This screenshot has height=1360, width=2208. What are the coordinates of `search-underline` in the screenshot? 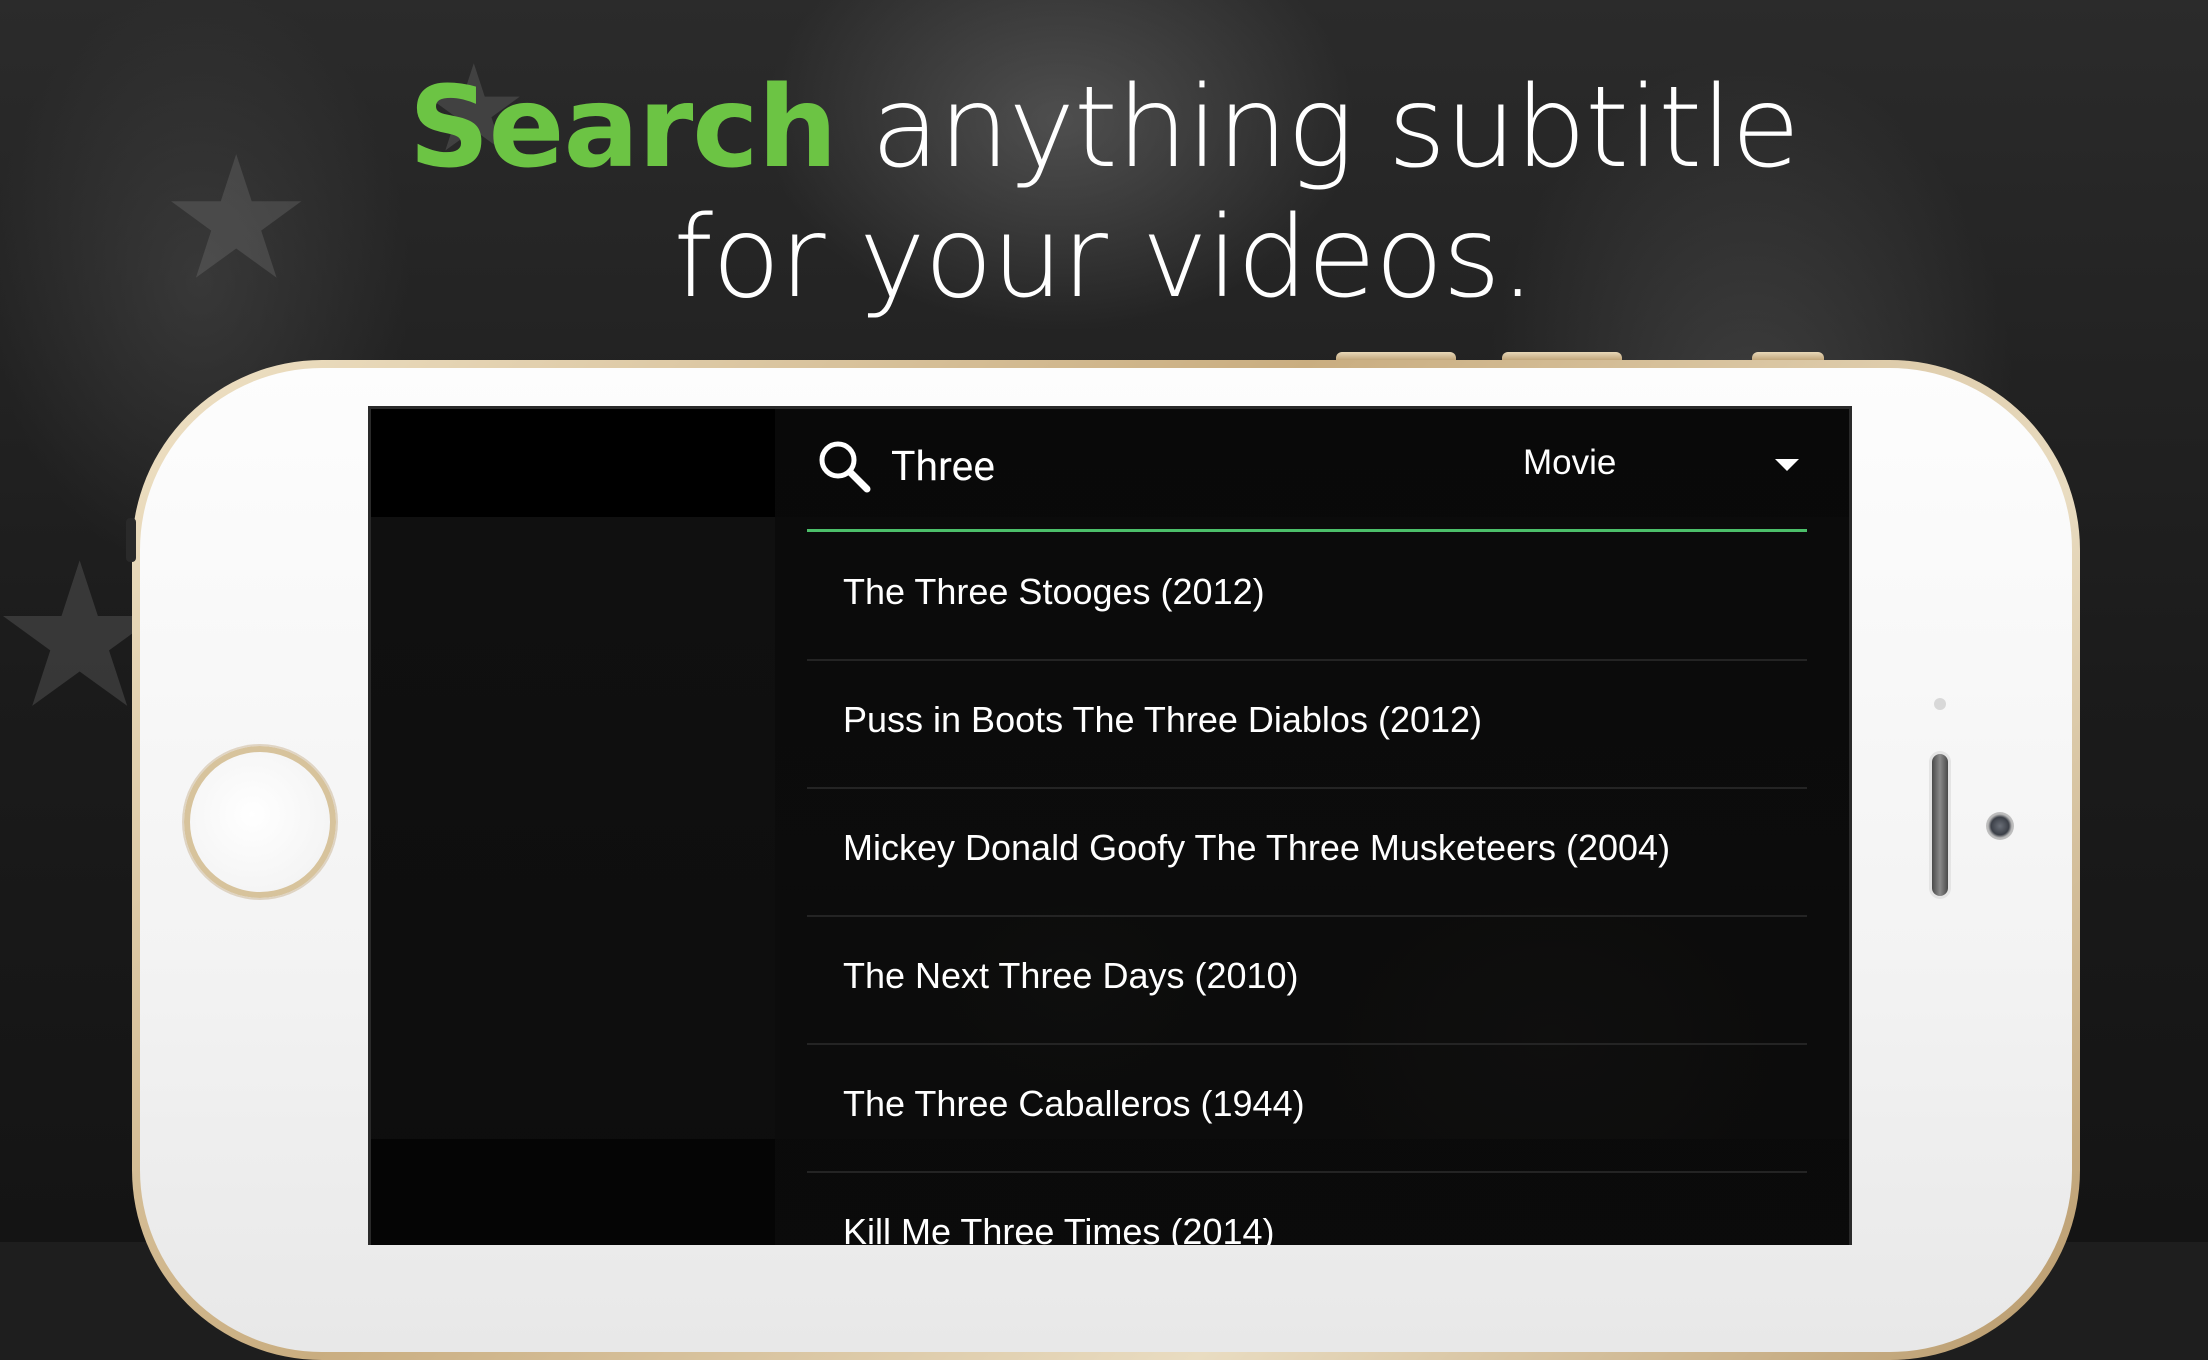 It's located at (1307, 530).